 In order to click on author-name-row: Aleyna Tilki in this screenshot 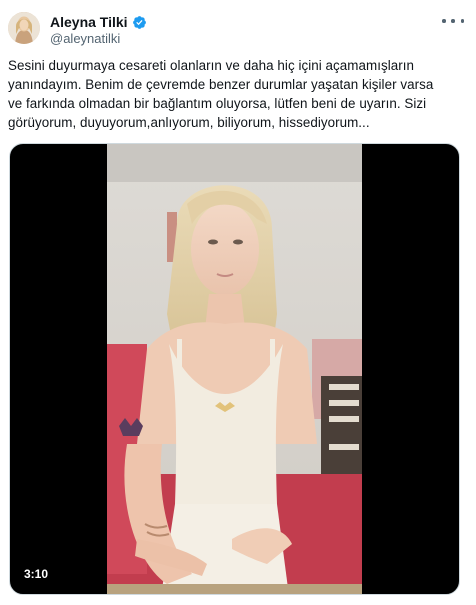, I will do `click(98, 22)`.